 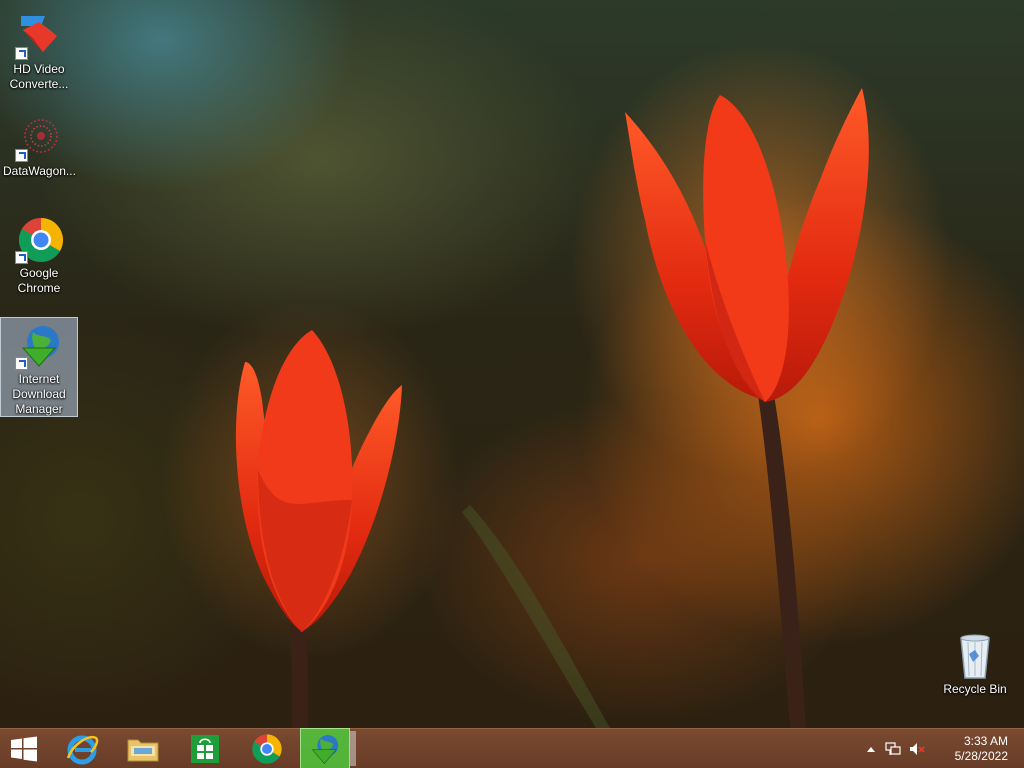 I want to click on taskbar-internet-download-manager, so click(x=325, y=748).